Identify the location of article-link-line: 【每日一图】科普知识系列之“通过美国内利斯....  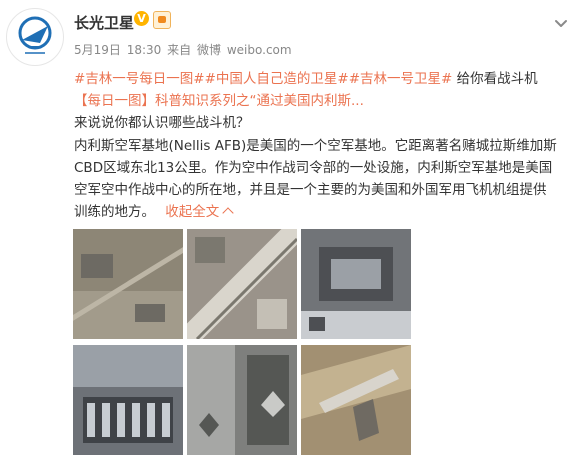
(324, 101).